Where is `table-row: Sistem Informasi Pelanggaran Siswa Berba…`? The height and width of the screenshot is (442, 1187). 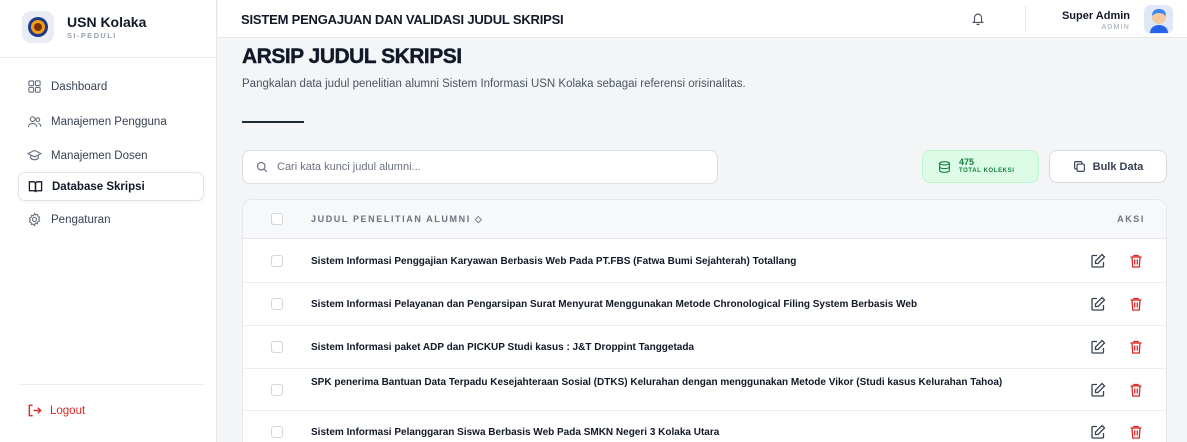 table-row: Sistem Informasi Pelanggaran Siswa Berba… is located at coordinates (704, 426).